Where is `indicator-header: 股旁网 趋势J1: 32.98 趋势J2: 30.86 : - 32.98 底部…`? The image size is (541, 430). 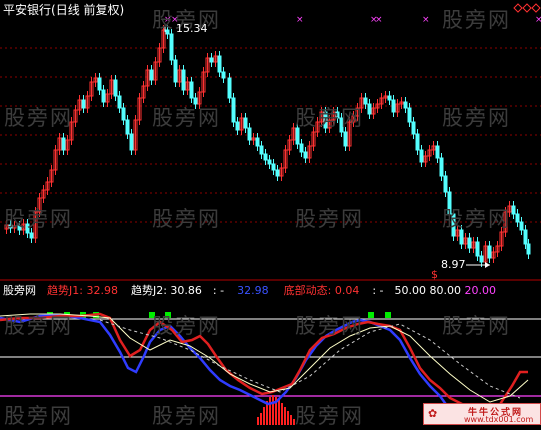 indicator-header: 股旁网 趋势J1: 32.98 趋势J2: 30.86 : - 32.98 底部… is located at coordinates (249, 290).